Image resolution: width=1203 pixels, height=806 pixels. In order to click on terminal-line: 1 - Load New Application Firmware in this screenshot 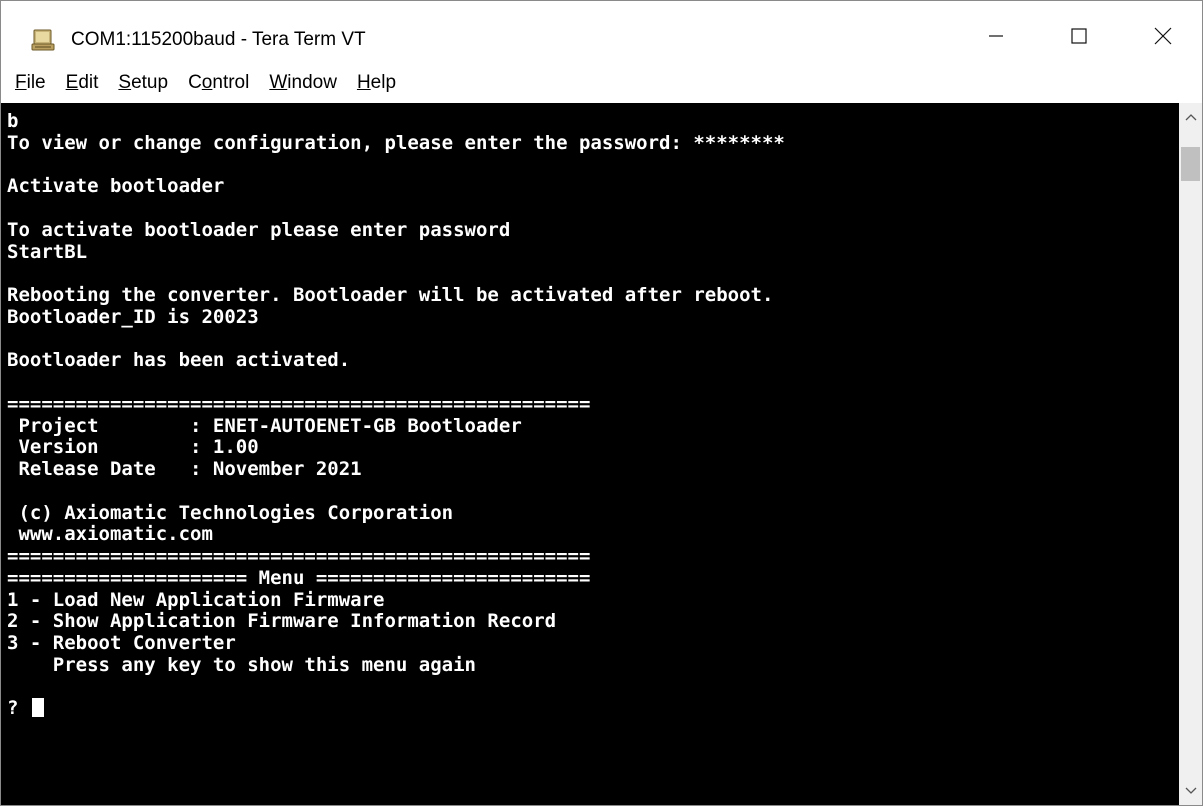, I will do `click(196, 599)`.